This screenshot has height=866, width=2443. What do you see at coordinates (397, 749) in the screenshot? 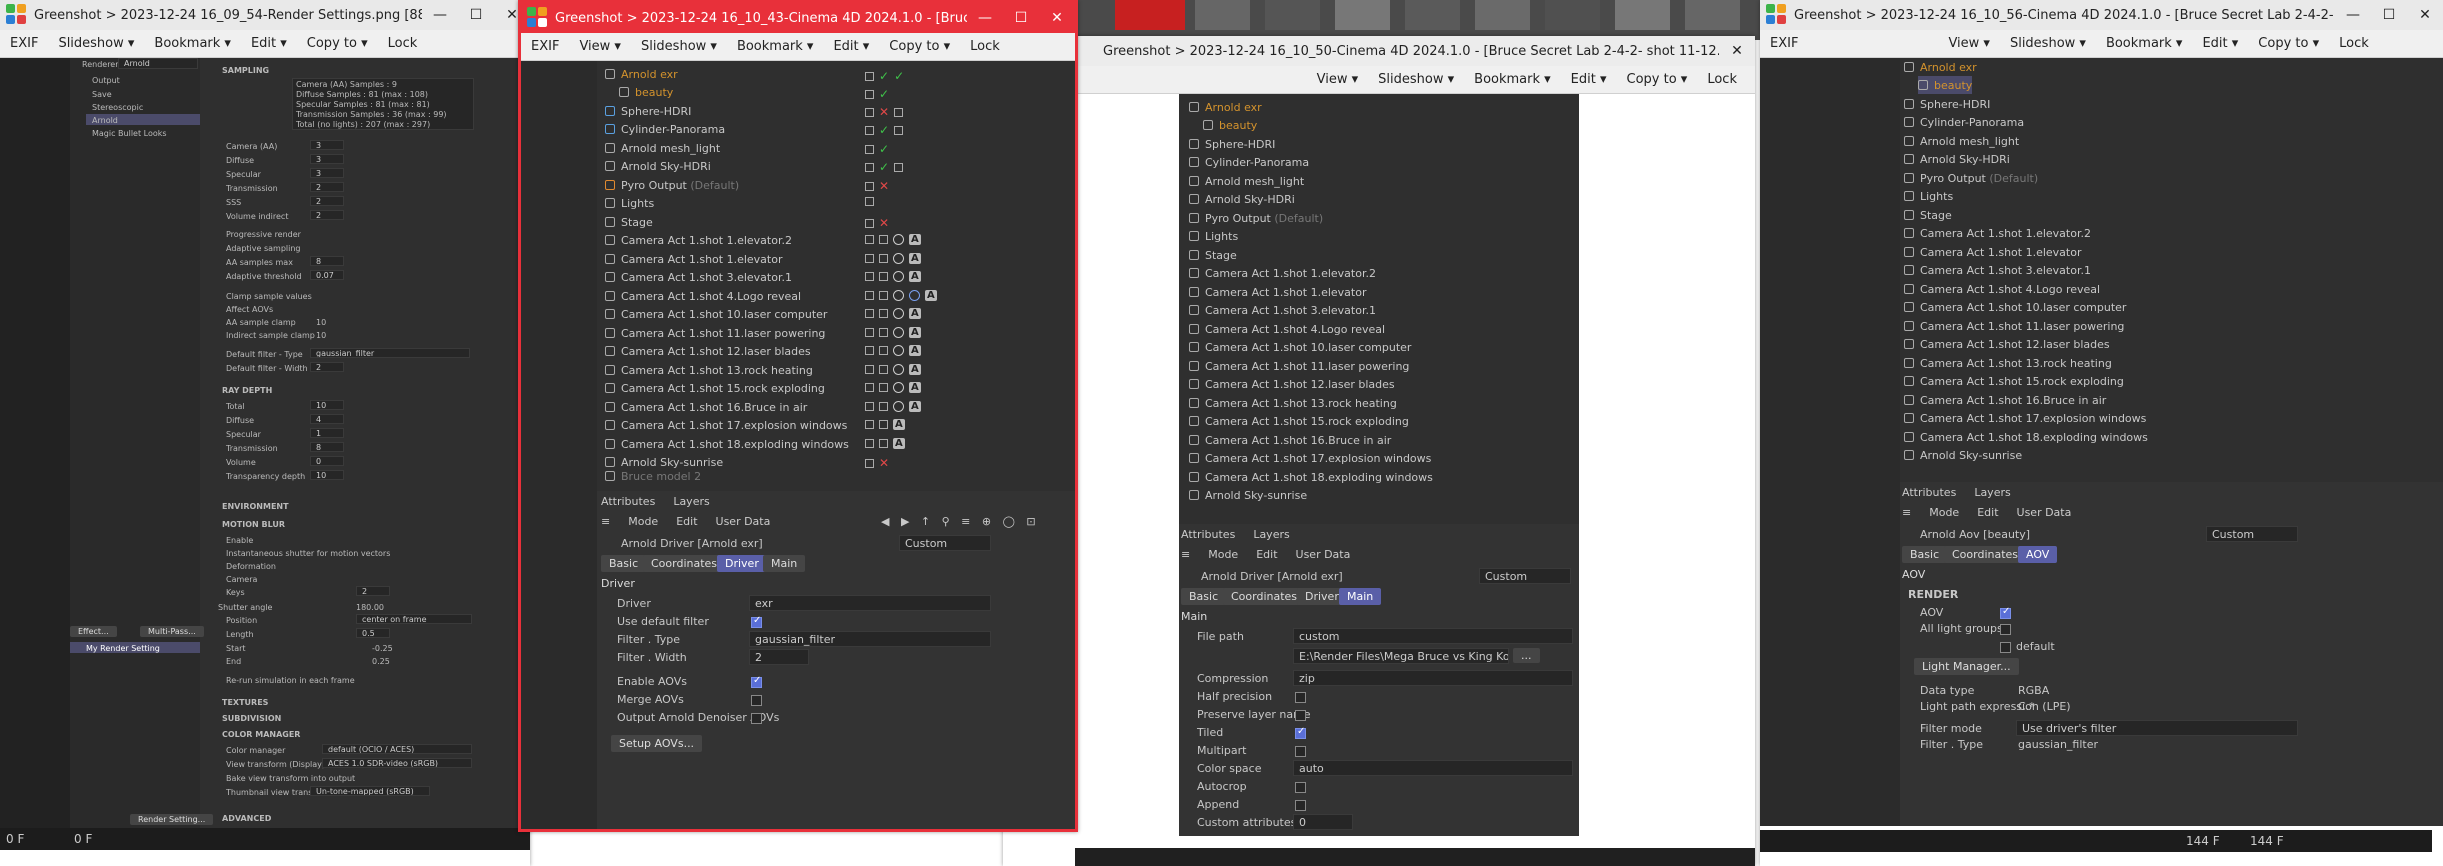
I see `cm-value: default (OCIO / ACES)` at bounding box center [397, 749].